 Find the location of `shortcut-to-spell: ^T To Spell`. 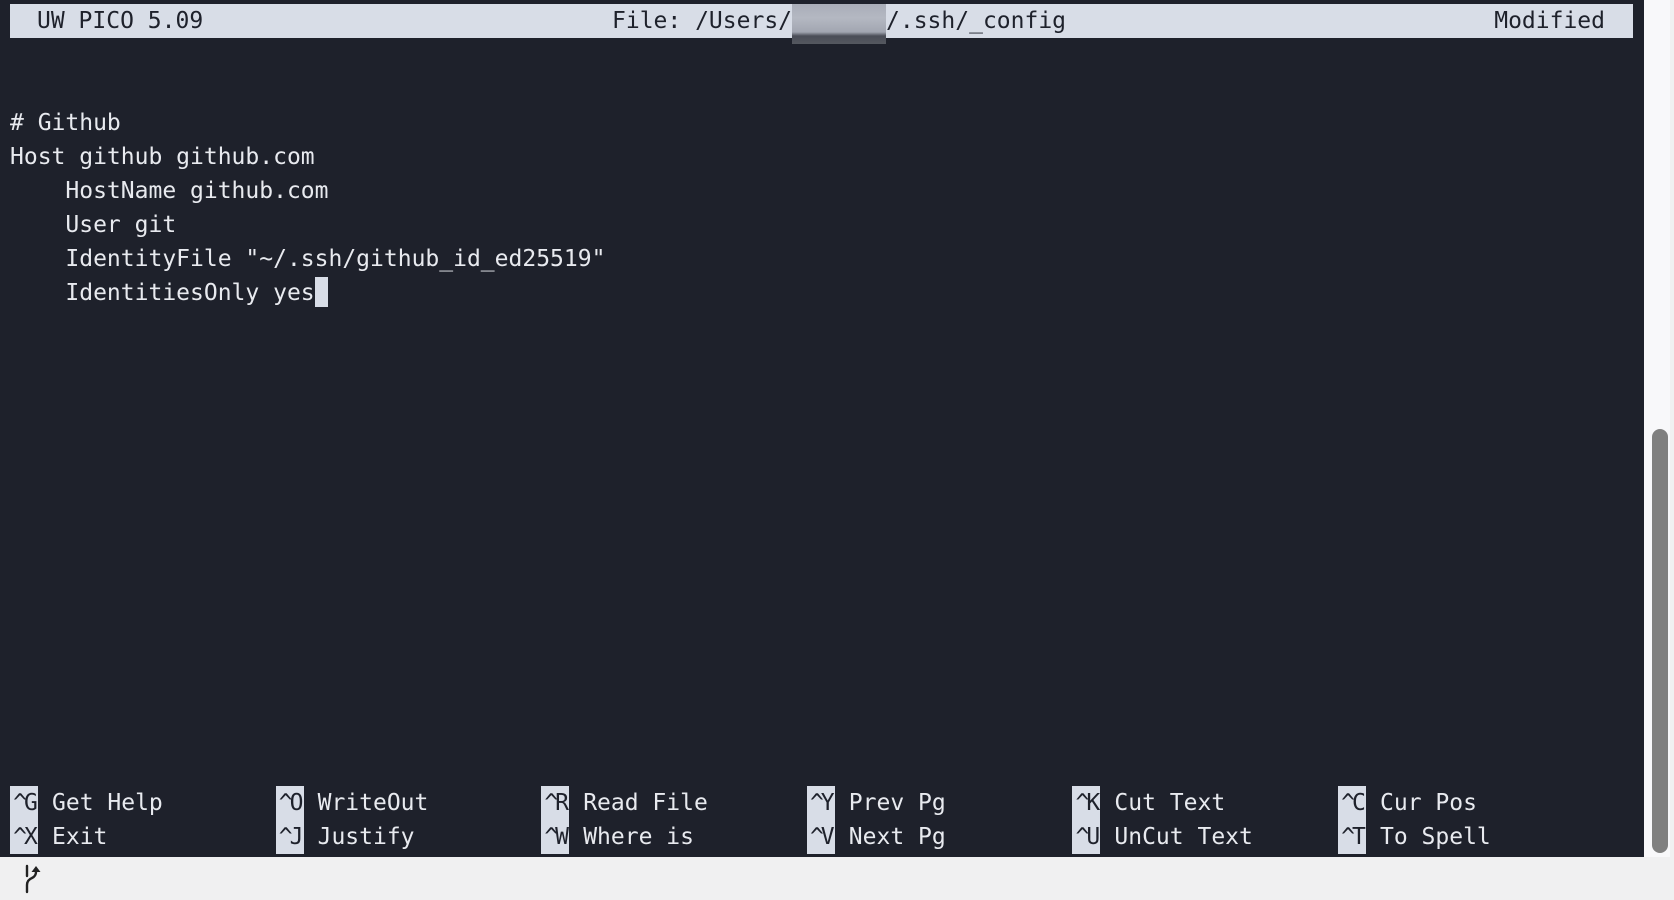

shortcut-to-spell: ^T To Spell is located at coordinates (1414, 837).